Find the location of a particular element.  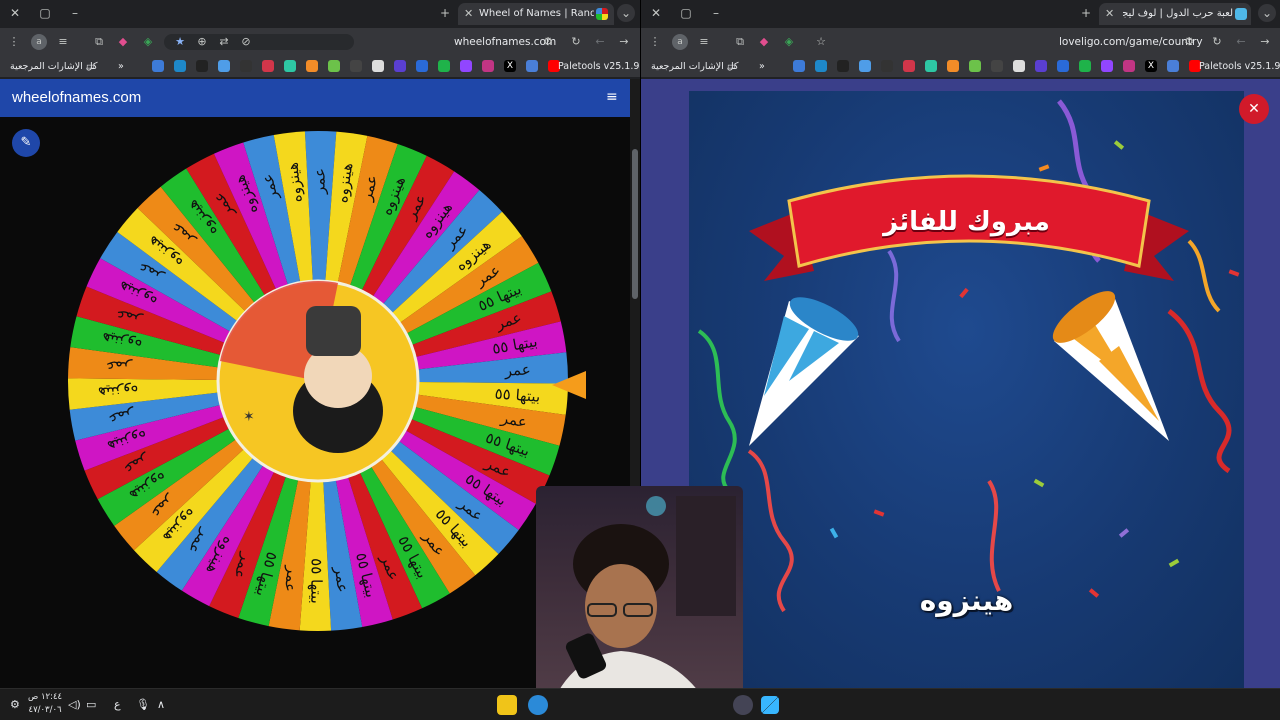

tab-wheel-of-names: ✕ Wheel of Names | Random nam is located at coordinates (536, 14).